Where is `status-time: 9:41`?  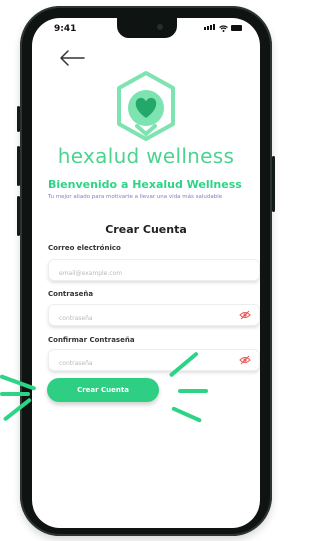
status-time: 9:41 is located at coordinates (65, 29).